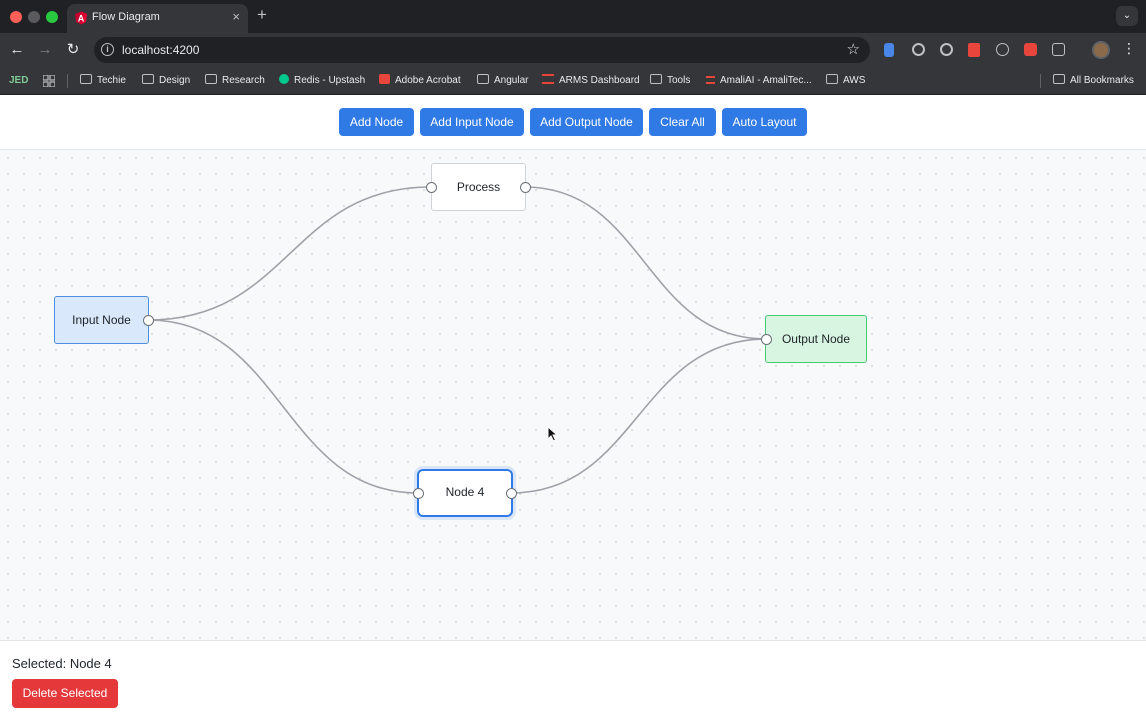 This screenshot has height=720, width=1146. I want to click on selection-panel: Selected: Node 4 Delete Selected, so click(573, 680).